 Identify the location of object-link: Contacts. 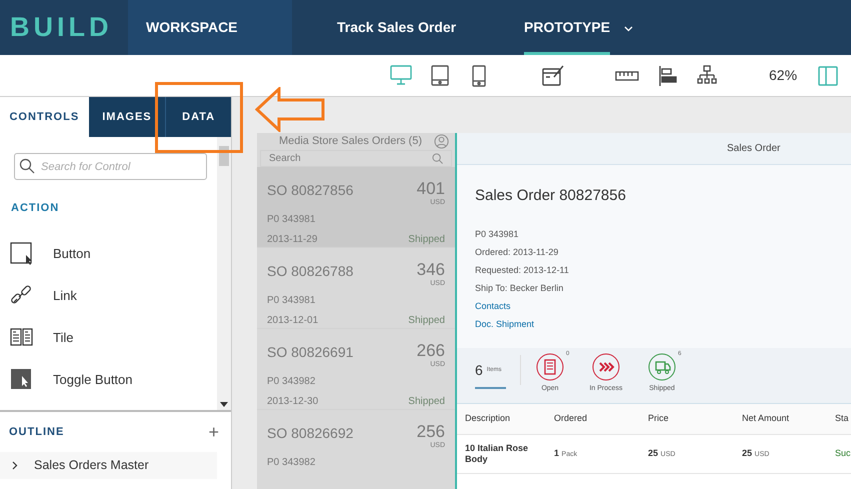
(493, 305).